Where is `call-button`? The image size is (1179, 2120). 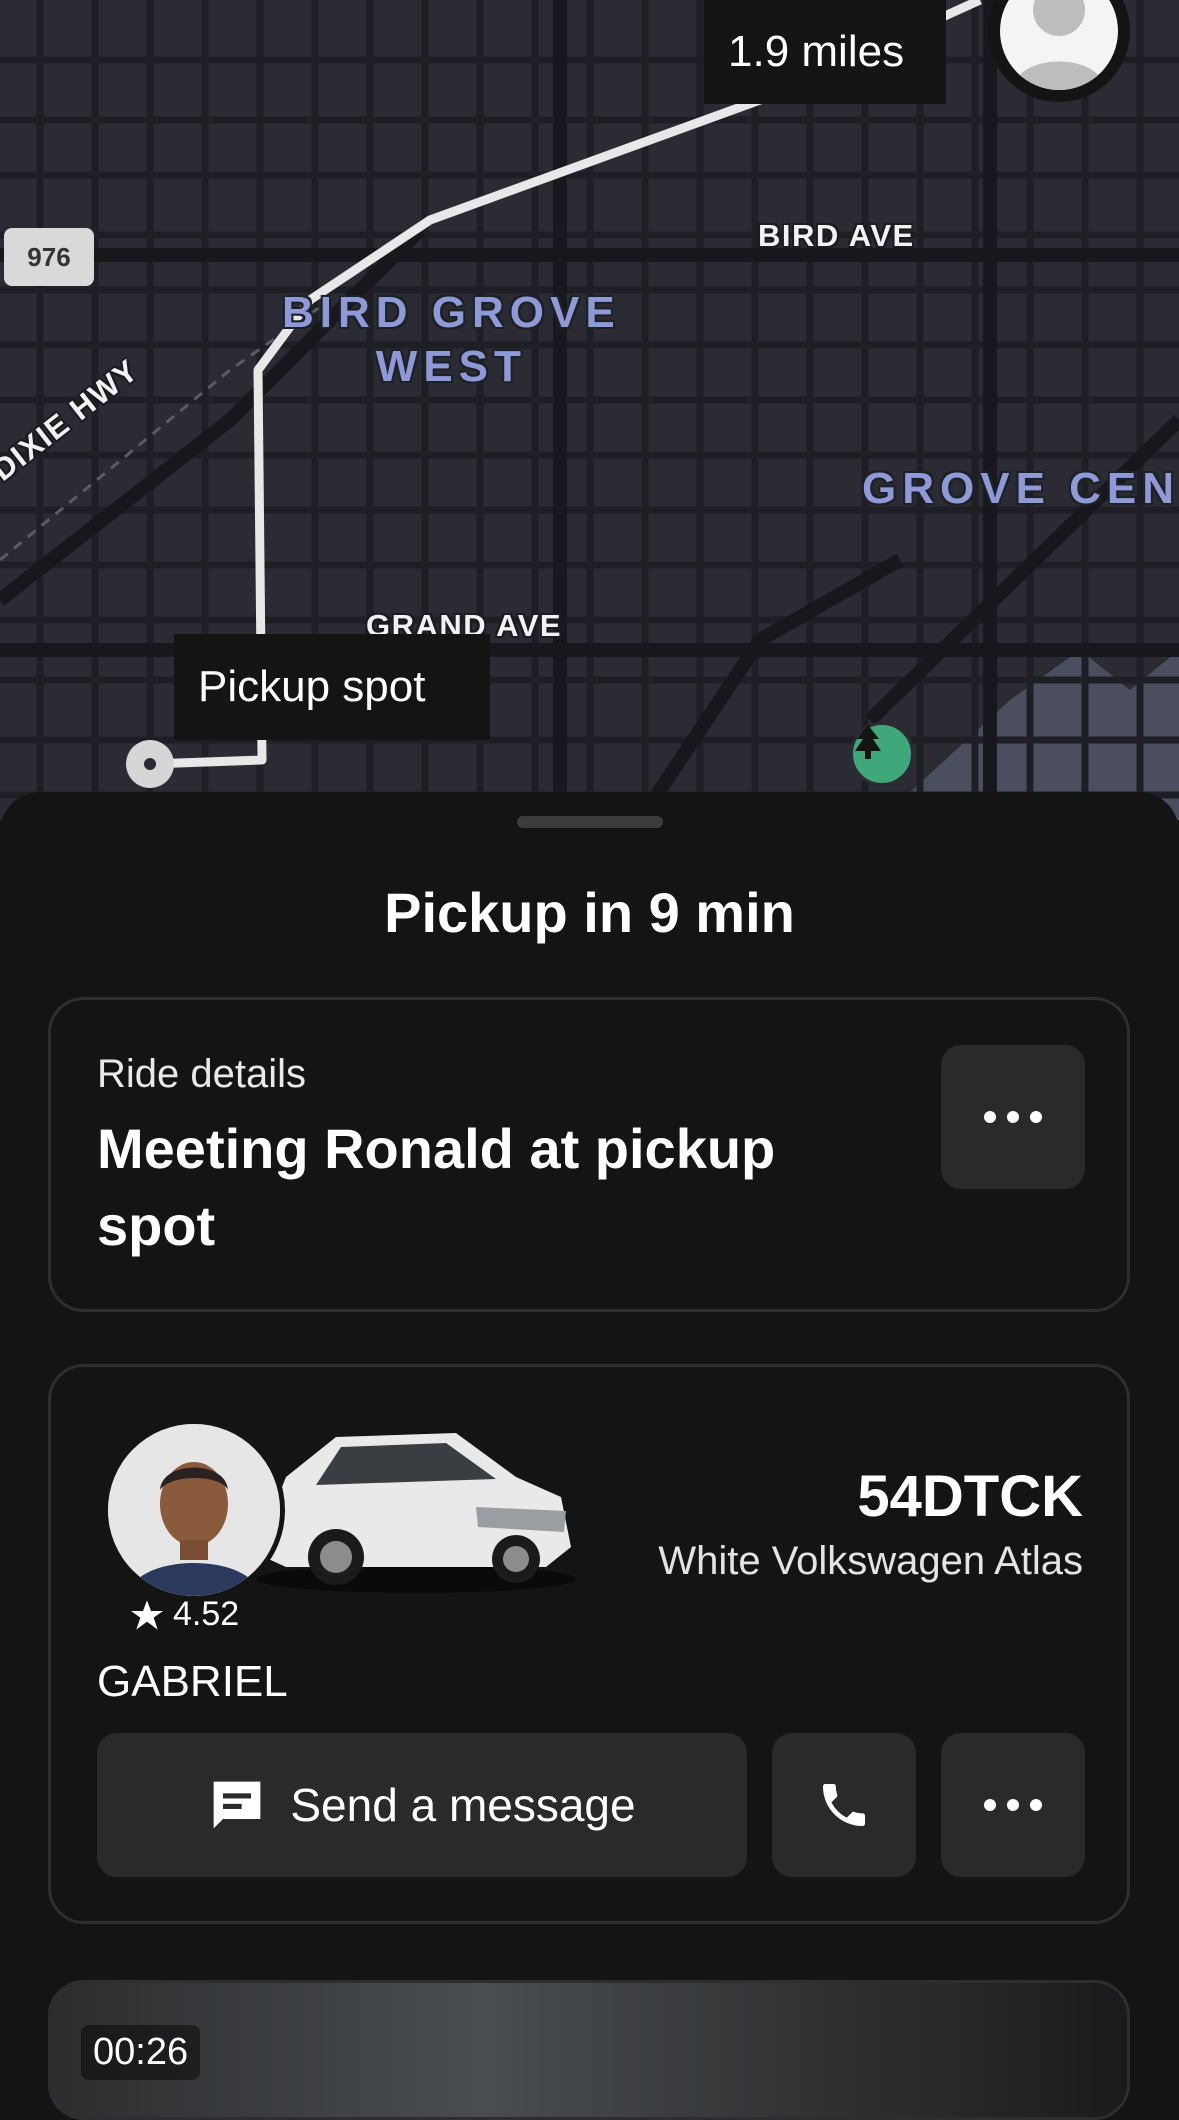 call-button is located at coordinates (844, 1805).